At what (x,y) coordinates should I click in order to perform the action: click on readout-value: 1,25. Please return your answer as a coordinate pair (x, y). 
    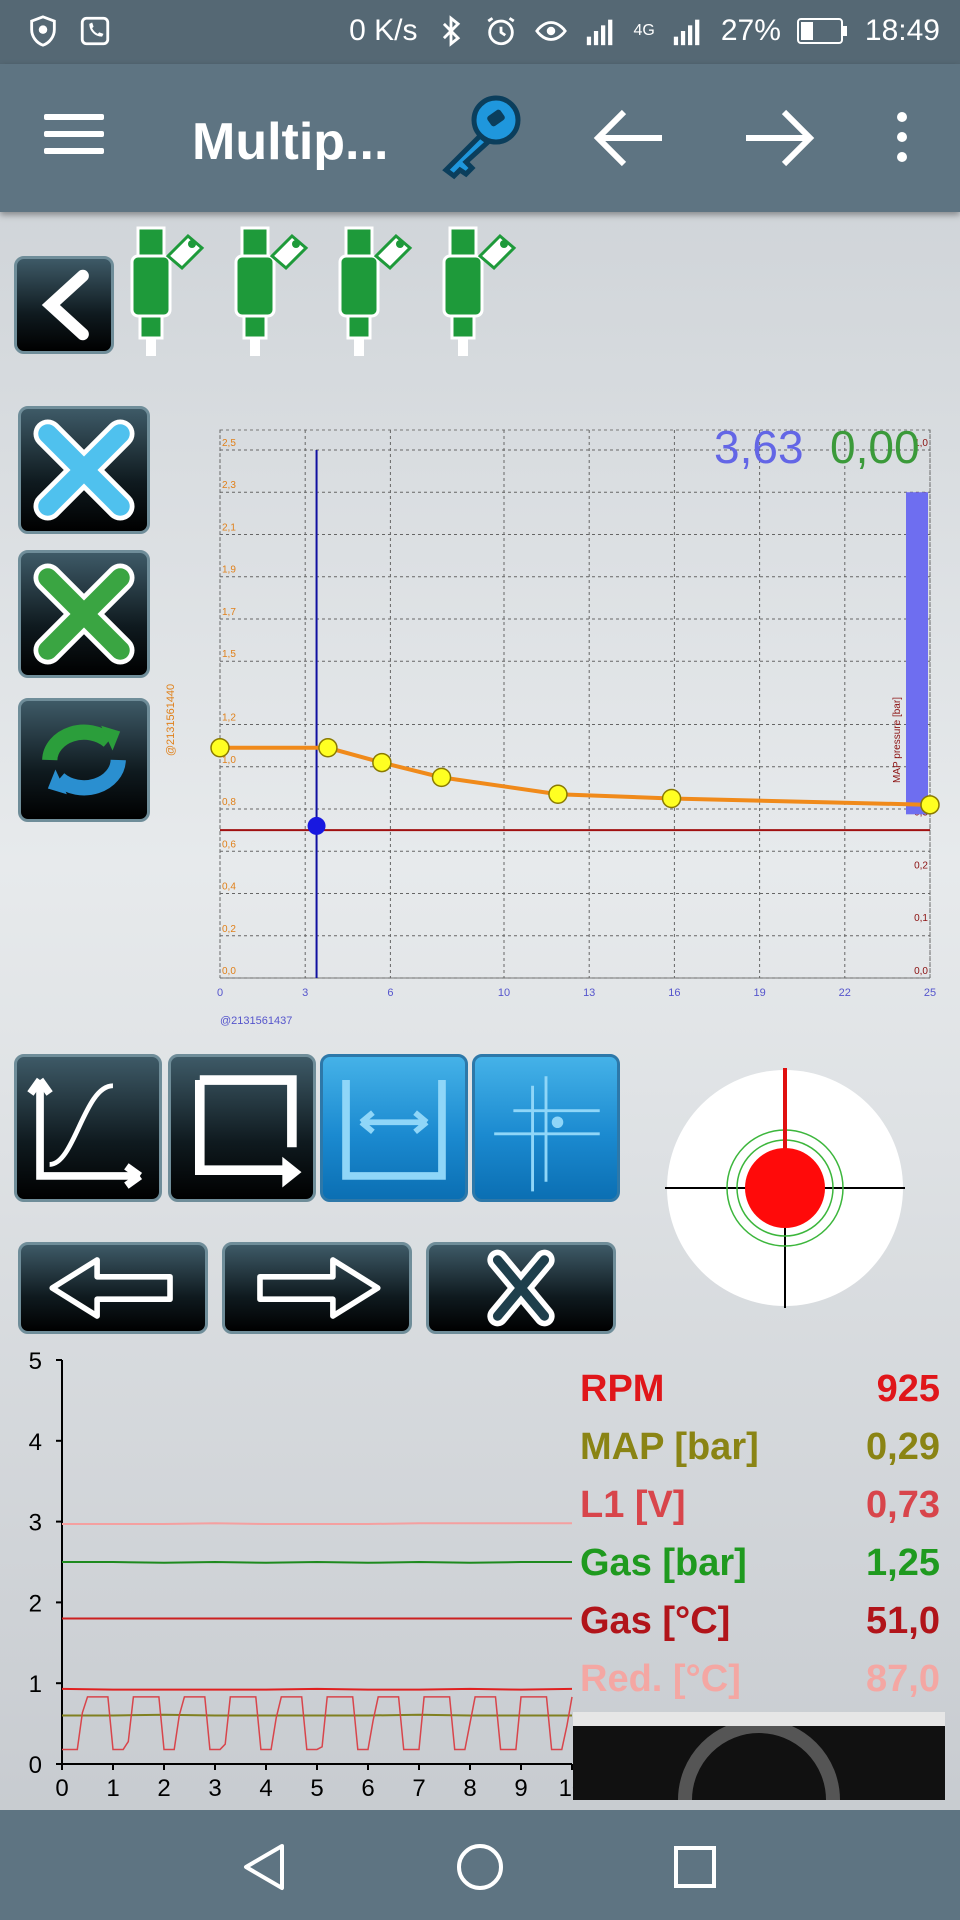
    Looking at the image, I should click on (903, 1562).